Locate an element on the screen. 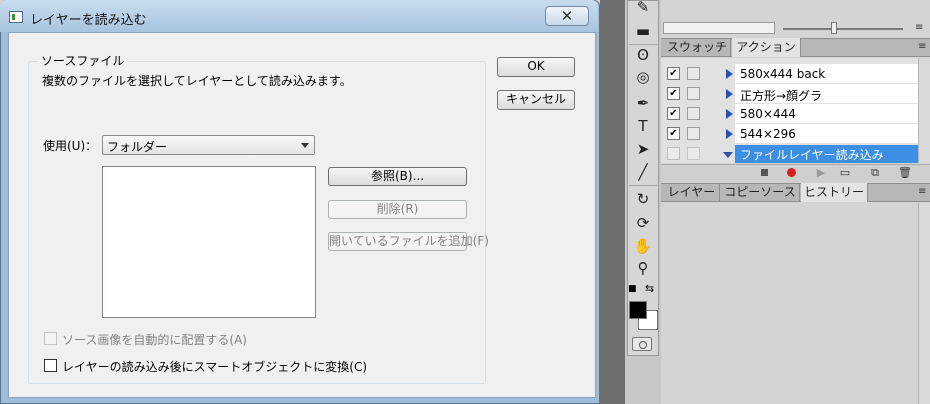  history-scrollbar is located at coordinates (924, 303).